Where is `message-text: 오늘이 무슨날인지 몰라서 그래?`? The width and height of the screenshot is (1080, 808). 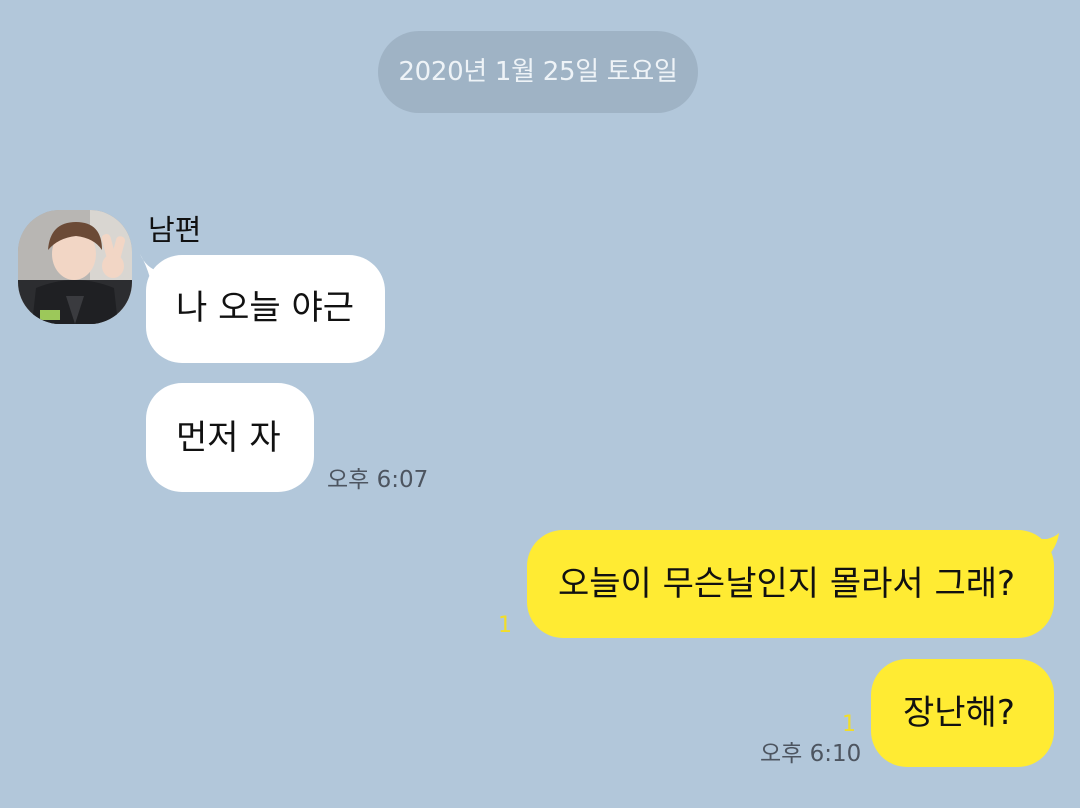 message-text: 오늘이 무슨날인지 몰라서 그래? is located at coordinates (787, 584).